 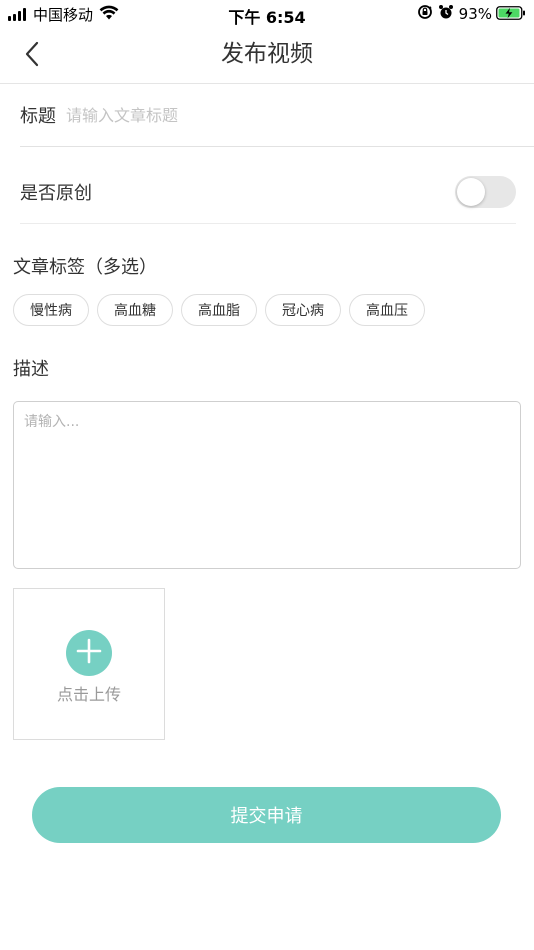 I want to click on status-right: 93%, so click(x=471, y=14).